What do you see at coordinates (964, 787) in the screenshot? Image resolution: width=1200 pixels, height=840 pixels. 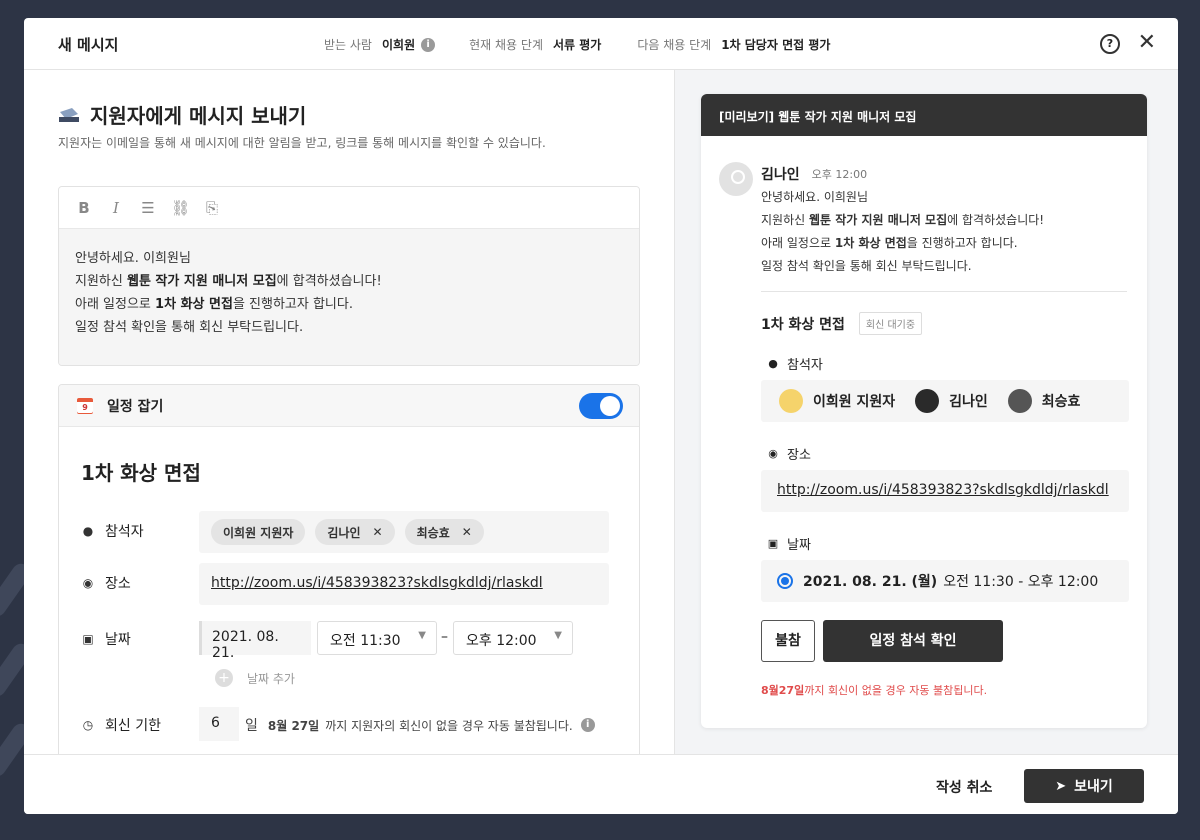 I see `cancel-button: 작성 취소` at bounding box center [964, 787].